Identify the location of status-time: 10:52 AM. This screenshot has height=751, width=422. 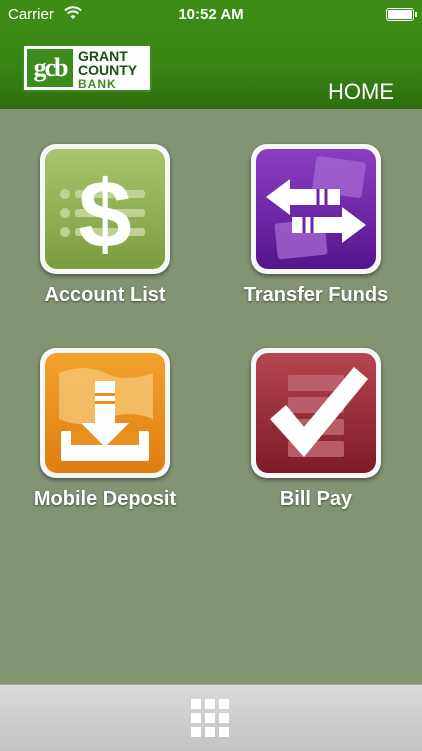
(211, 14).